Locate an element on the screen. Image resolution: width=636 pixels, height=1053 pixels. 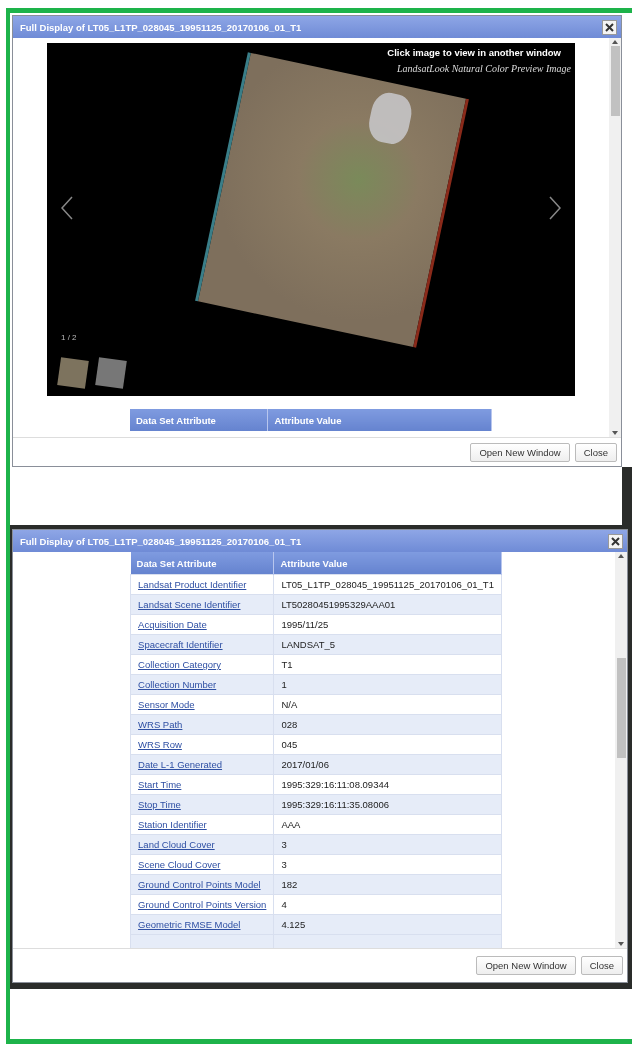
value-cell: T1 is located at coordinates (387, 664).